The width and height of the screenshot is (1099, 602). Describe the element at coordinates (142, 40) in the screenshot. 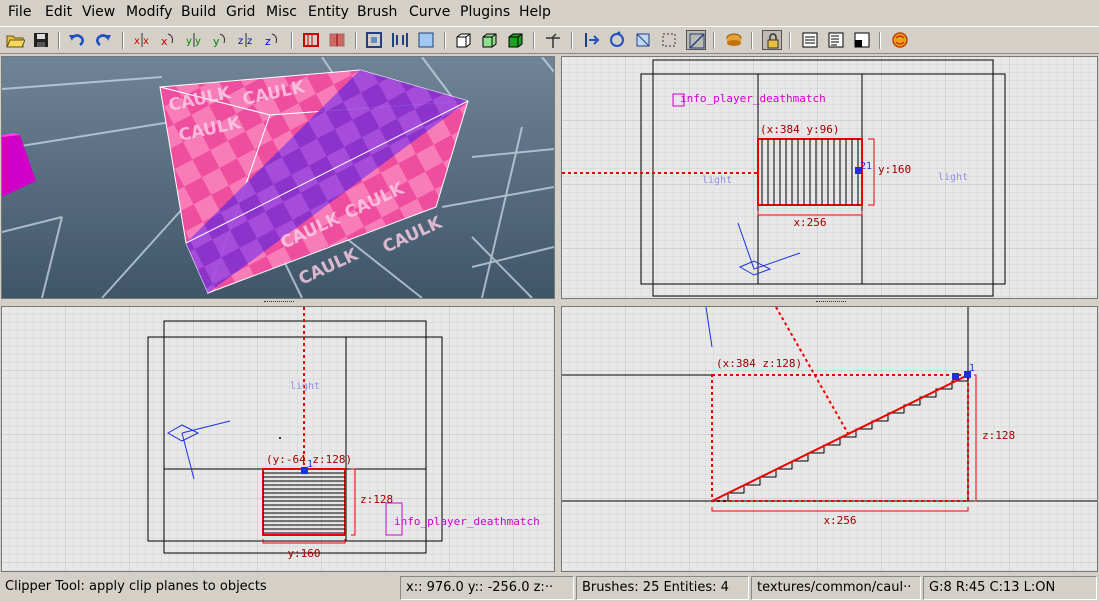

I see `flip-x-icon: xx` at that location.